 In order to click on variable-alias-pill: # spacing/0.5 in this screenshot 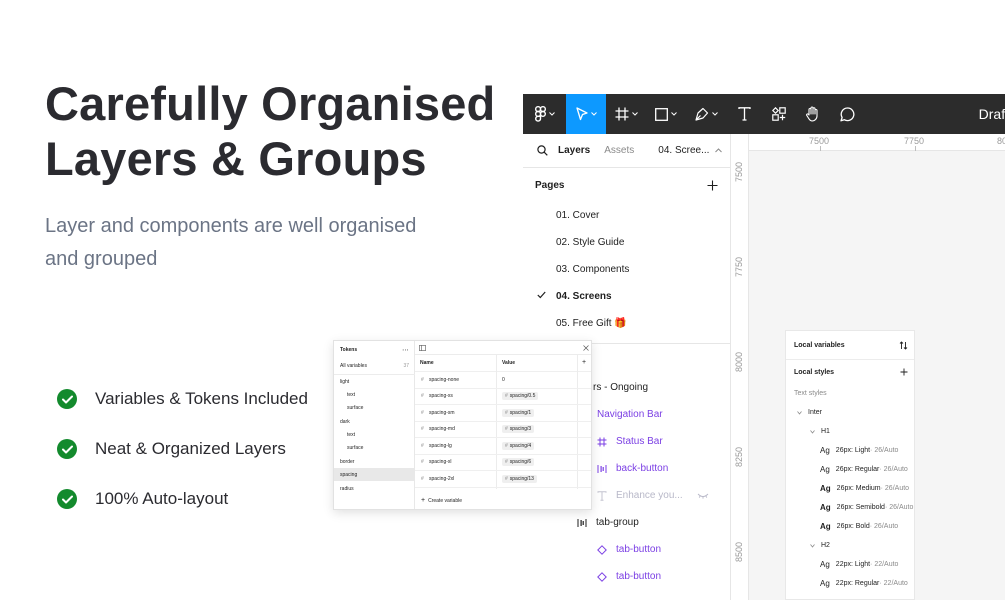, I will do `click(520, 396)`.